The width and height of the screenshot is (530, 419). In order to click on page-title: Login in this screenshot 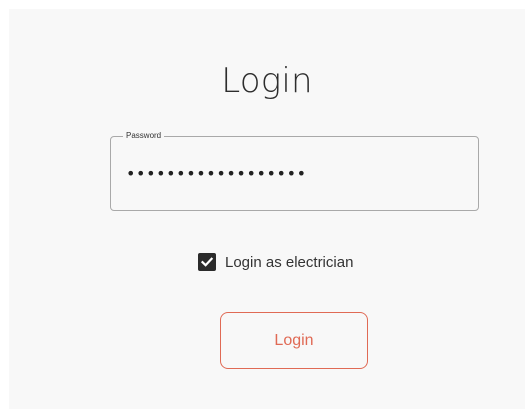, I will do `click(267, 81)`.